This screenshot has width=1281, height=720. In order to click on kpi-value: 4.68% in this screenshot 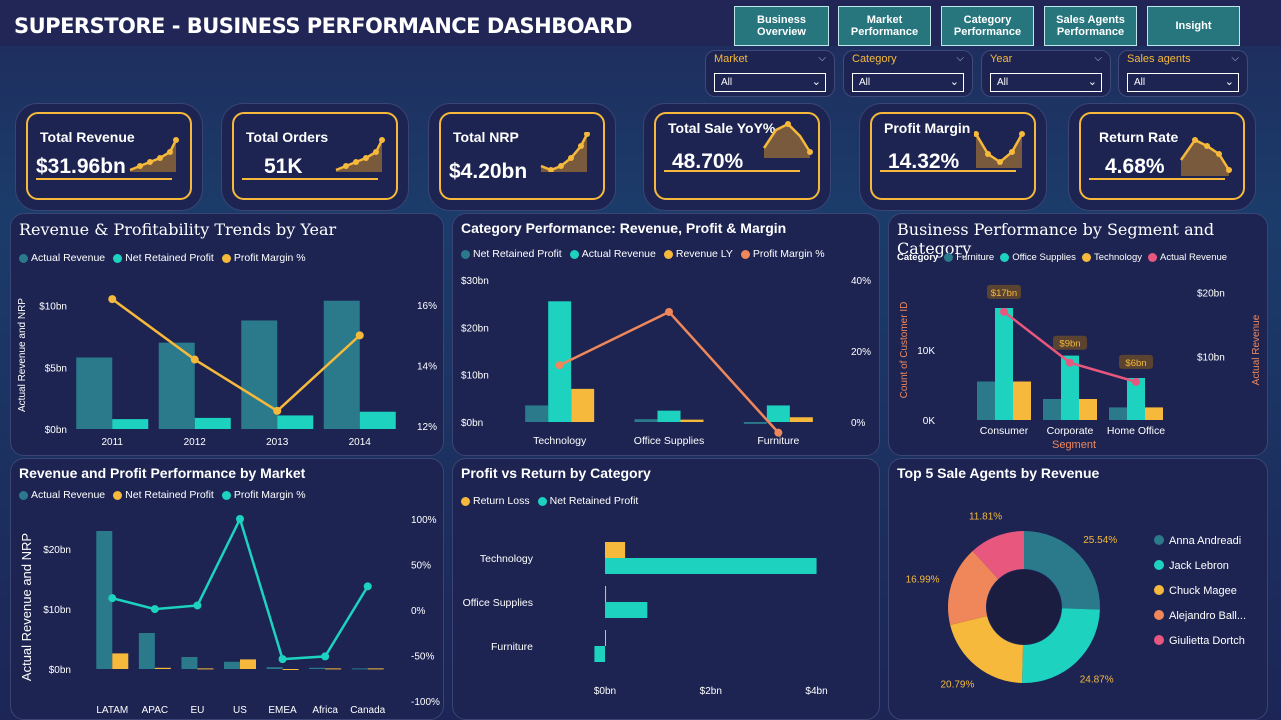, I will do `click(1135, 166)`.